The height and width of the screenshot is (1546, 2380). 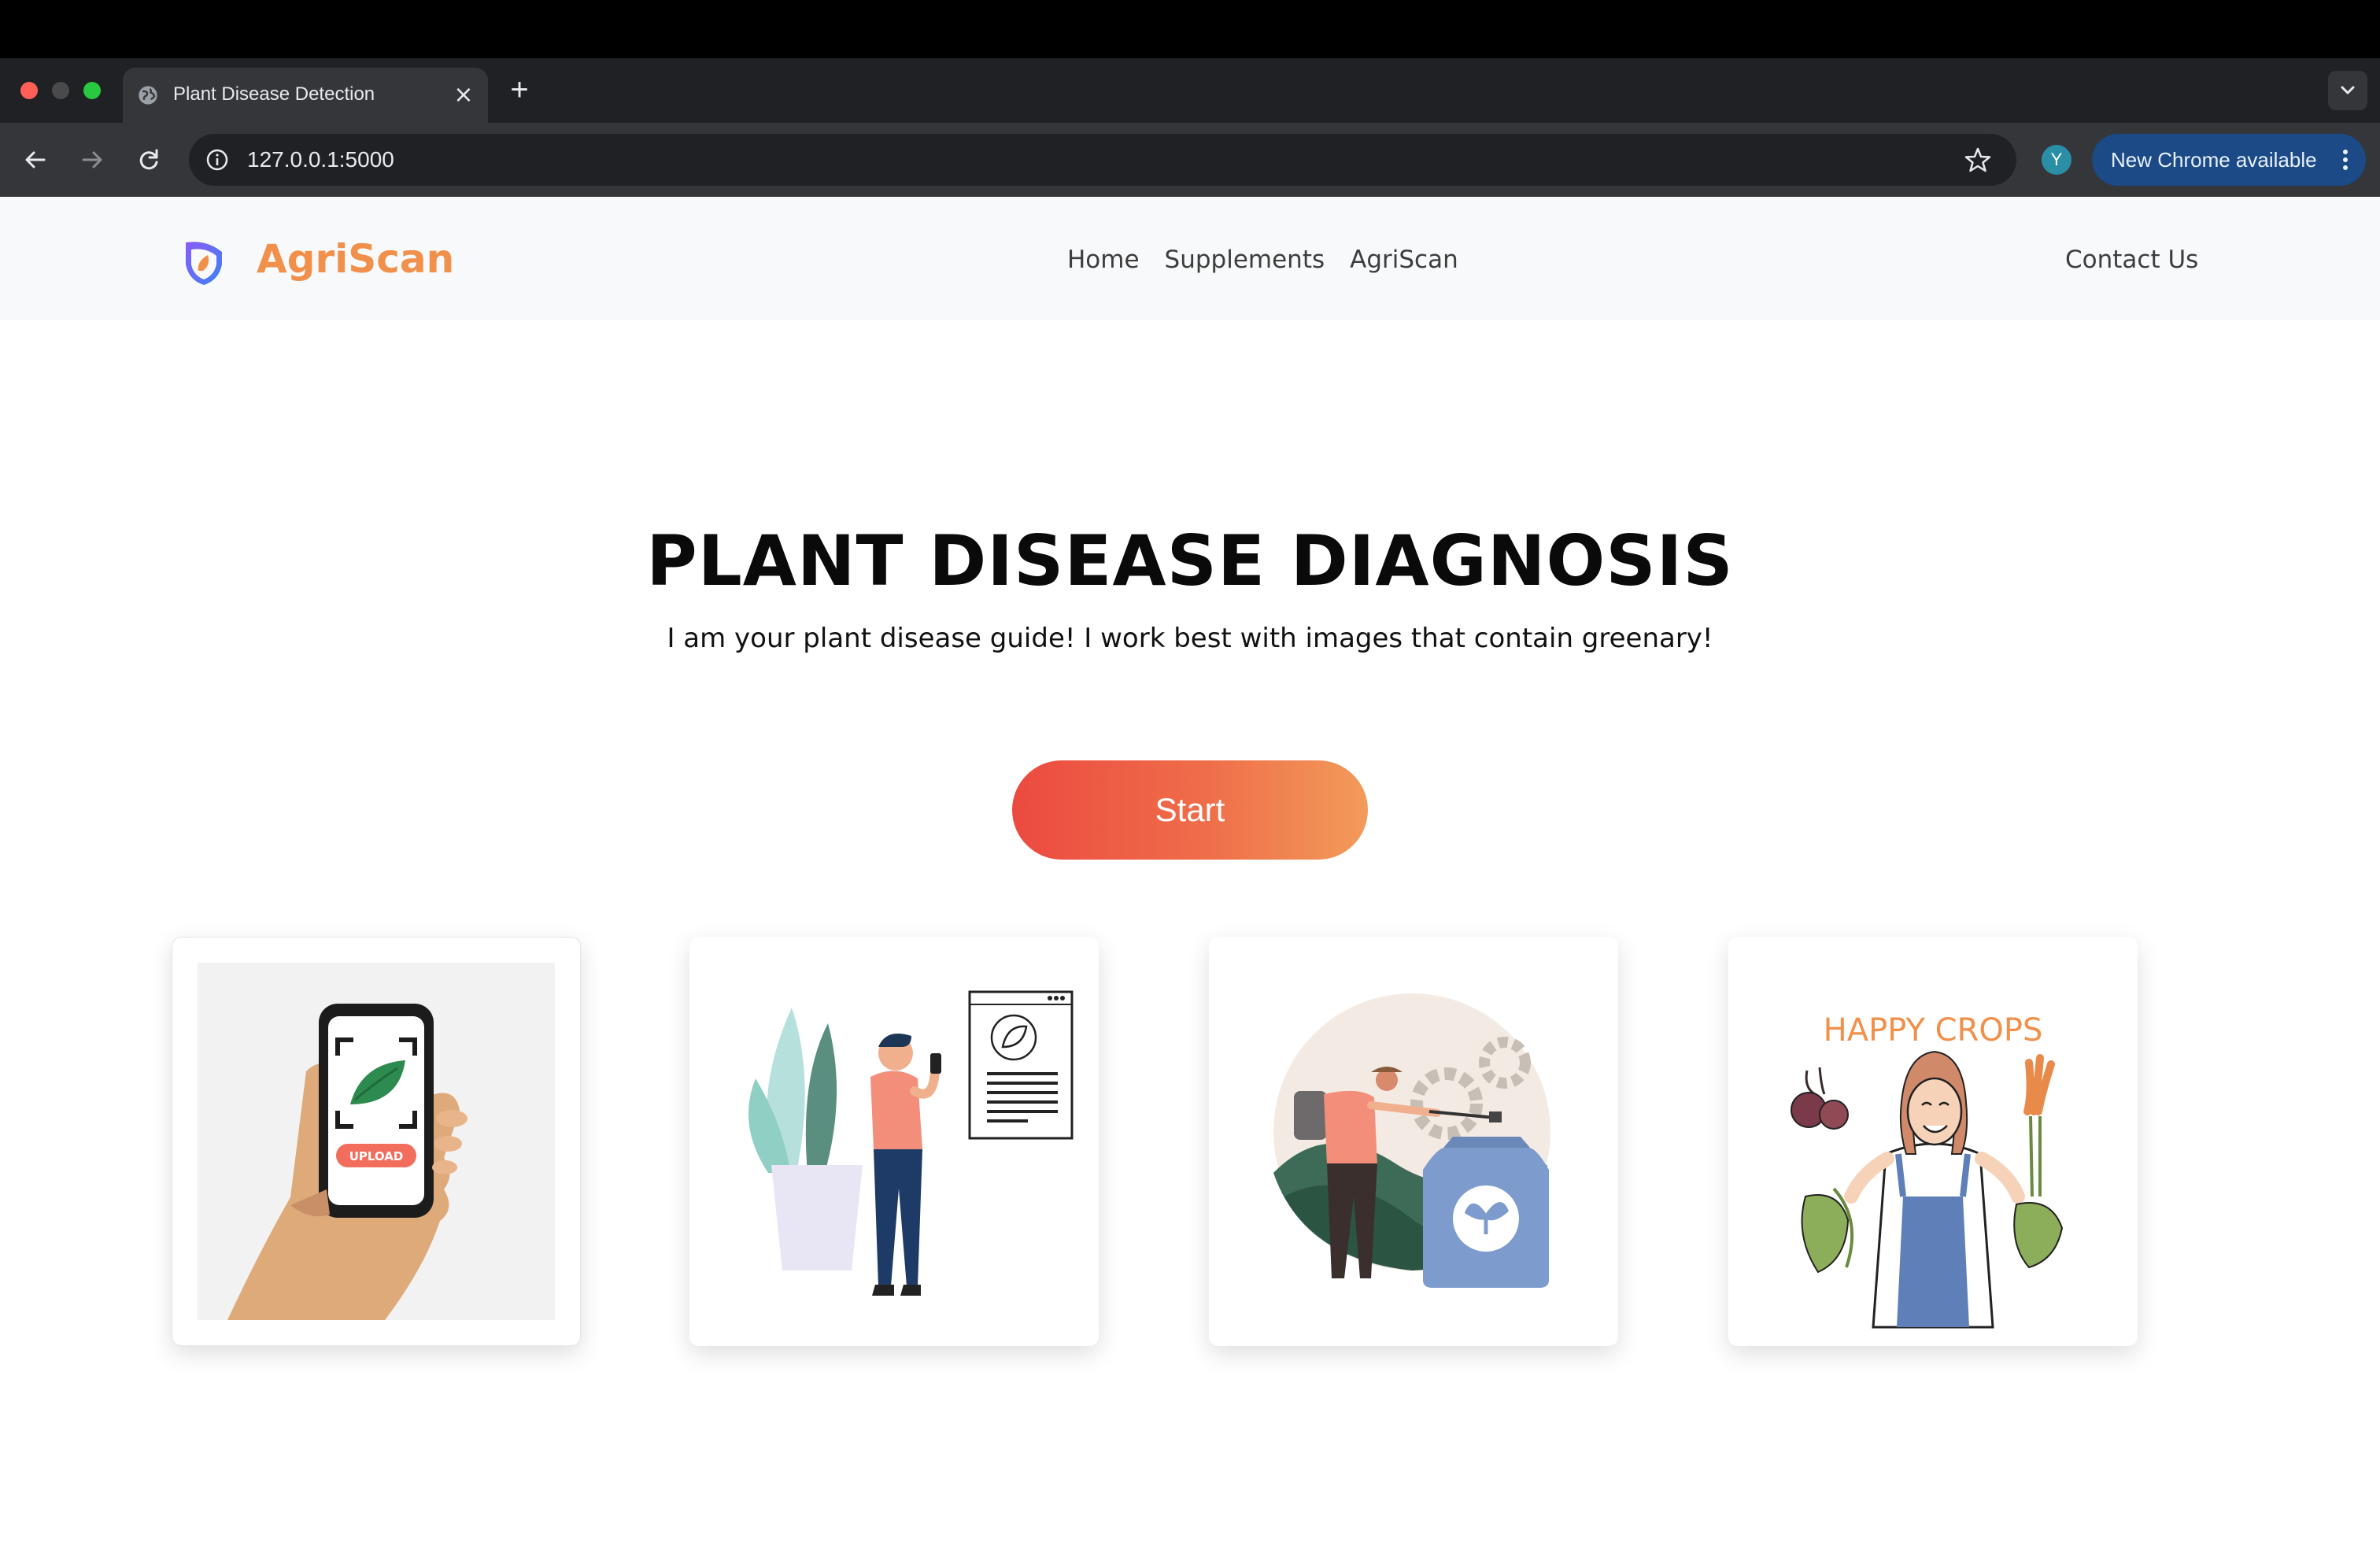 I want to click on upload-badge-label: UPLOAD, so click(x=376, y=1156).